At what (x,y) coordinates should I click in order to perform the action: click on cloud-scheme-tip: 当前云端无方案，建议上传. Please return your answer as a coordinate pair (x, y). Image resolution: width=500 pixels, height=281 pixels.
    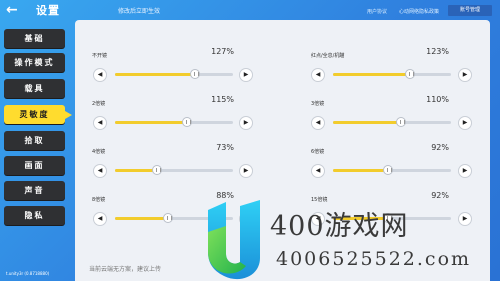
    Looking at the image, I should click on (125, 269).